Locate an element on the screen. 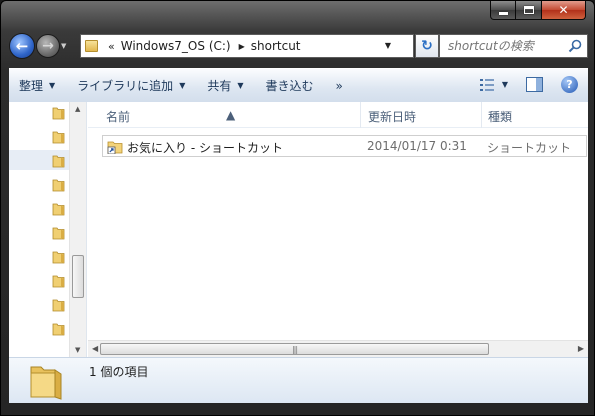 The height and width of the screenshot is (416, 595). close-button: ✕ is located at coordinates (564, 10).